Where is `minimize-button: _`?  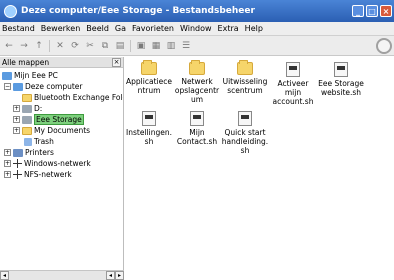 minimize-button: _ is located at coordinates (358, 11).